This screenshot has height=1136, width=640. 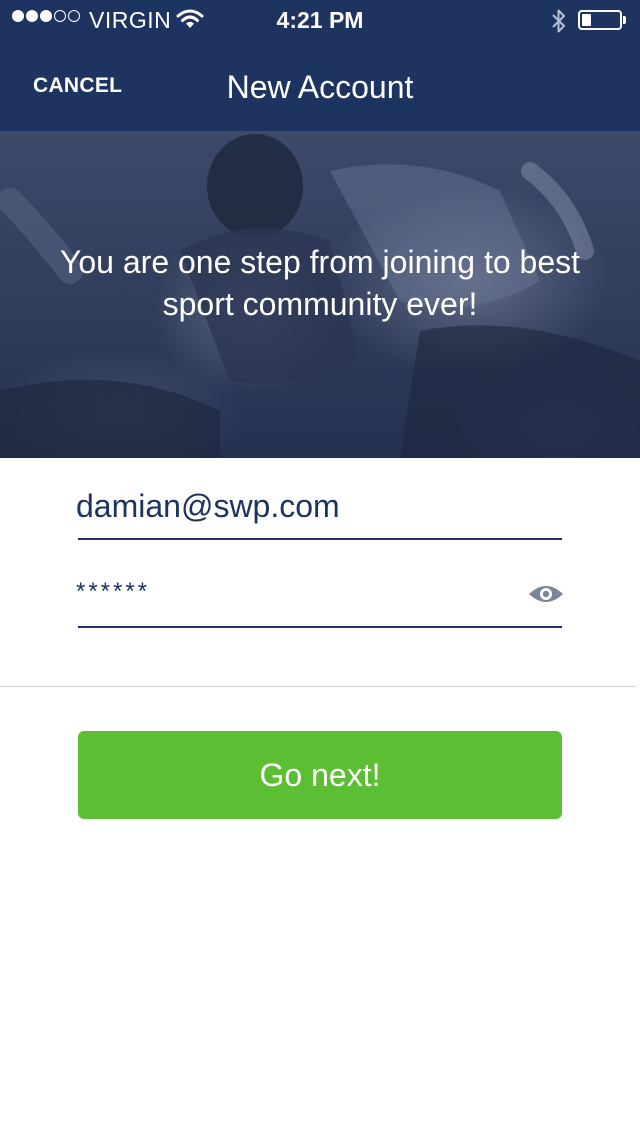 I want to click on password-input-value: ******, so click(x=113, y=592).